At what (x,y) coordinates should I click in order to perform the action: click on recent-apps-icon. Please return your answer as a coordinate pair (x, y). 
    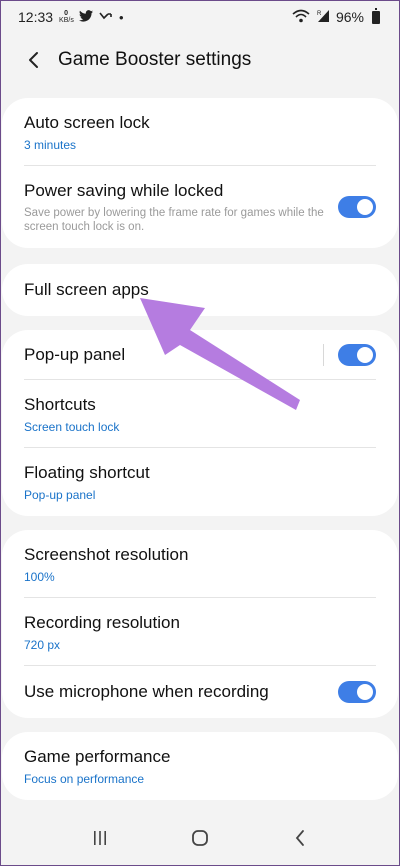
    Looking at the image, I should click on (100, 838).